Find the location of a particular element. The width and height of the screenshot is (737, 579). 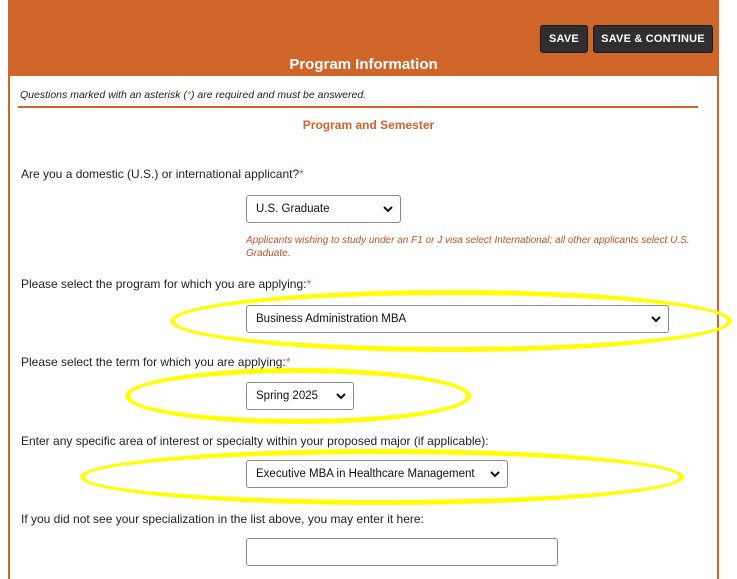

term-select: Spring 2025 is located at coordinates (300, 396).